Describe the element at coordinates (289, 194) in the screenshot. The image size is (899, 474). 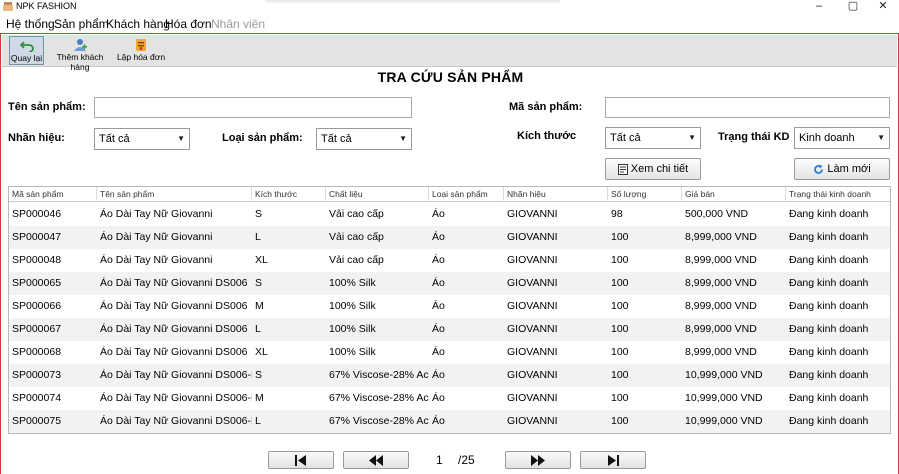
I see `column-header-size: Kích thước` at that location.